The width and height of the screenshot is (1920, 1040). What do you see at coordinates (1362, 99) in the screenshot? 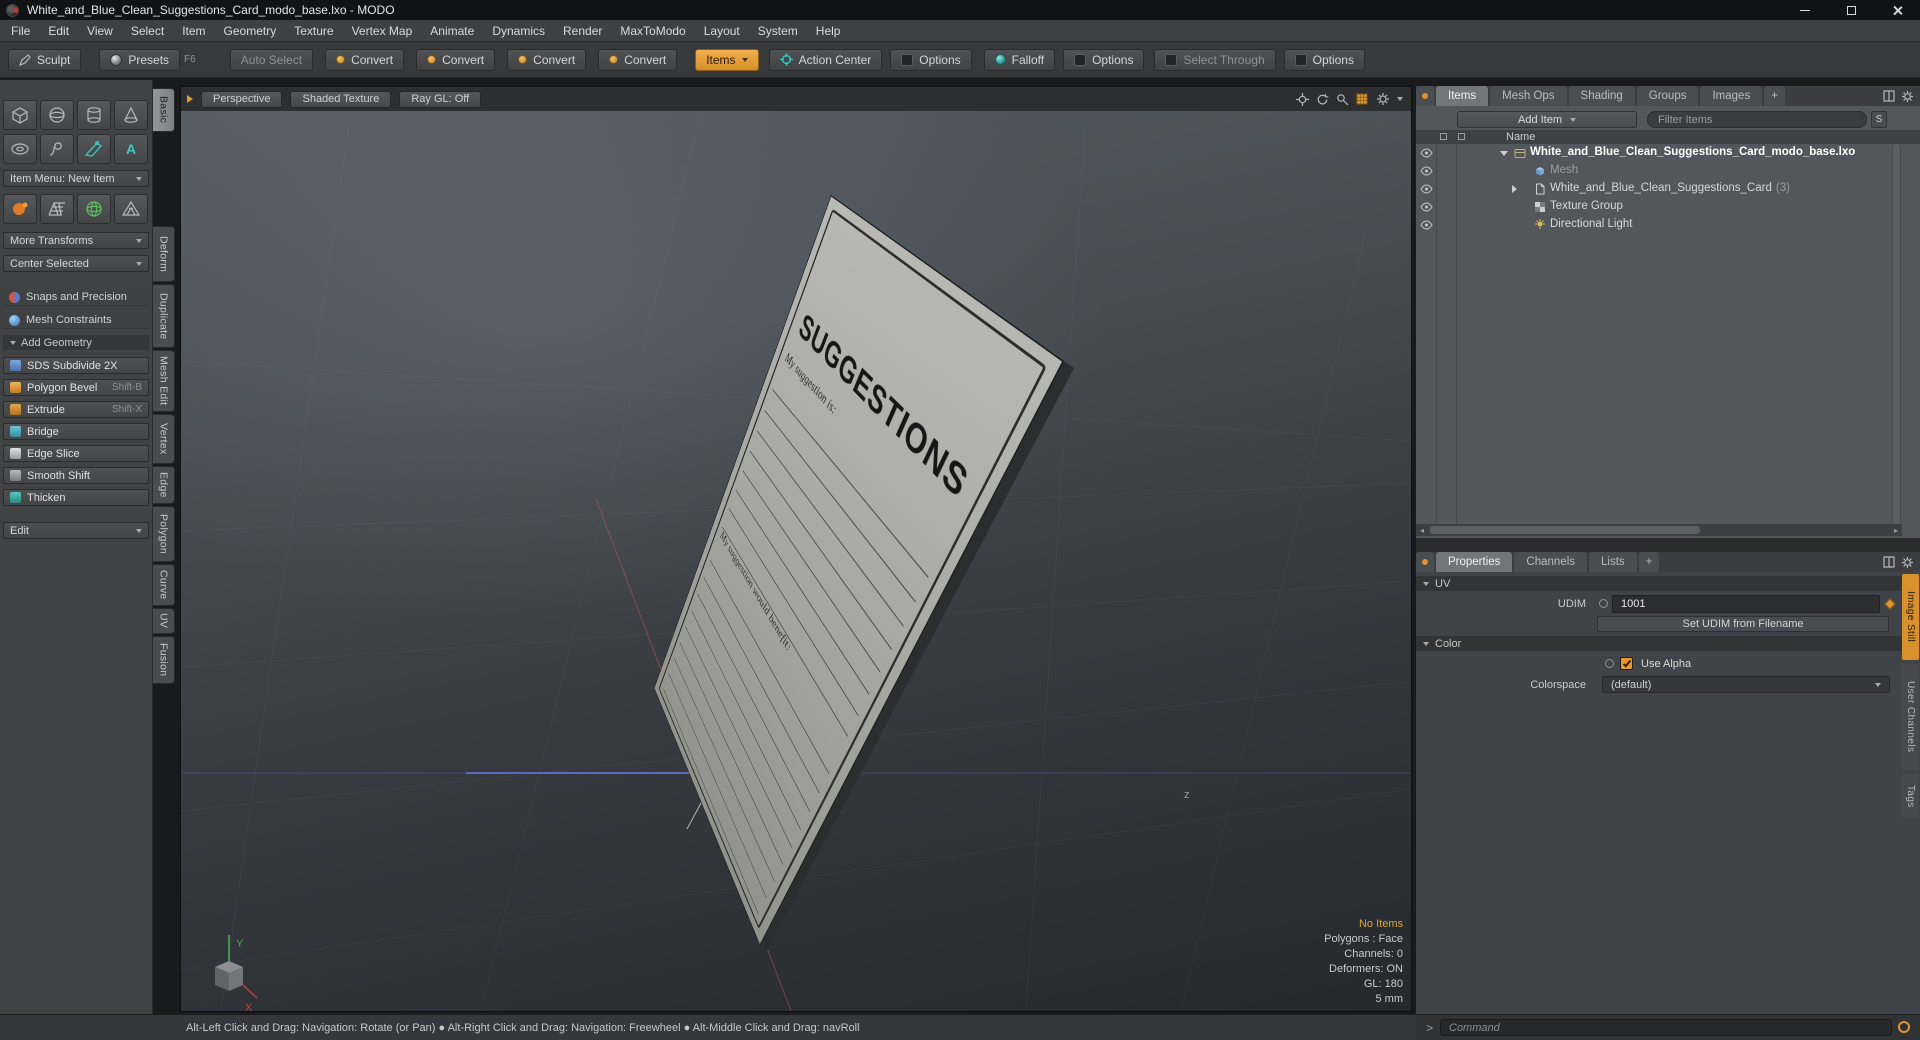
I see `image-grid-icon` at bounding box center [1362, 99].